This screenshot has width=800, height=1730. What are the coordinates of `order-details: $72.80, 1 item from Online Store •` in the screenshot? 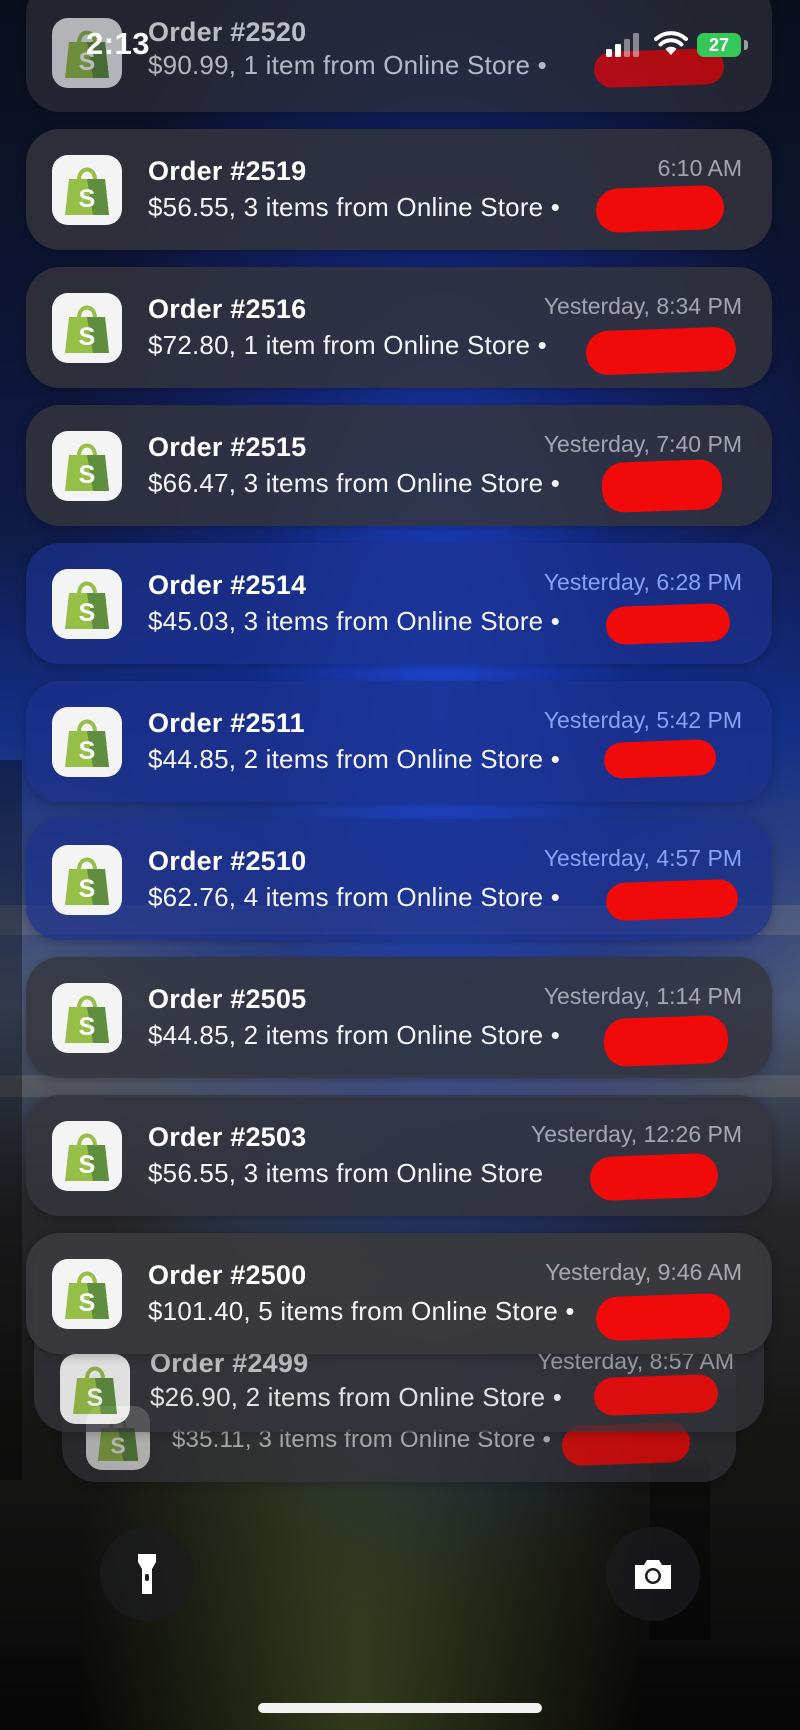 It's located at (347, 345).